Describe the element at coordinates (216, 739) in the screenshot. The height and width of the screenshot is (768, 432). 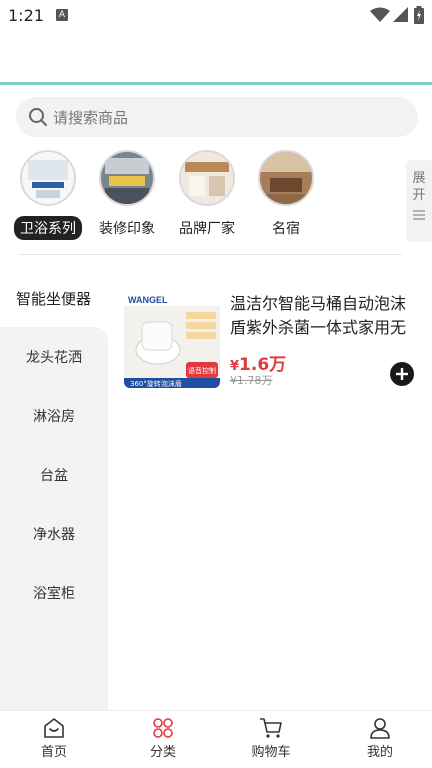
I see `bottom-nav: 首页 分类 购物车 我的` at that location.